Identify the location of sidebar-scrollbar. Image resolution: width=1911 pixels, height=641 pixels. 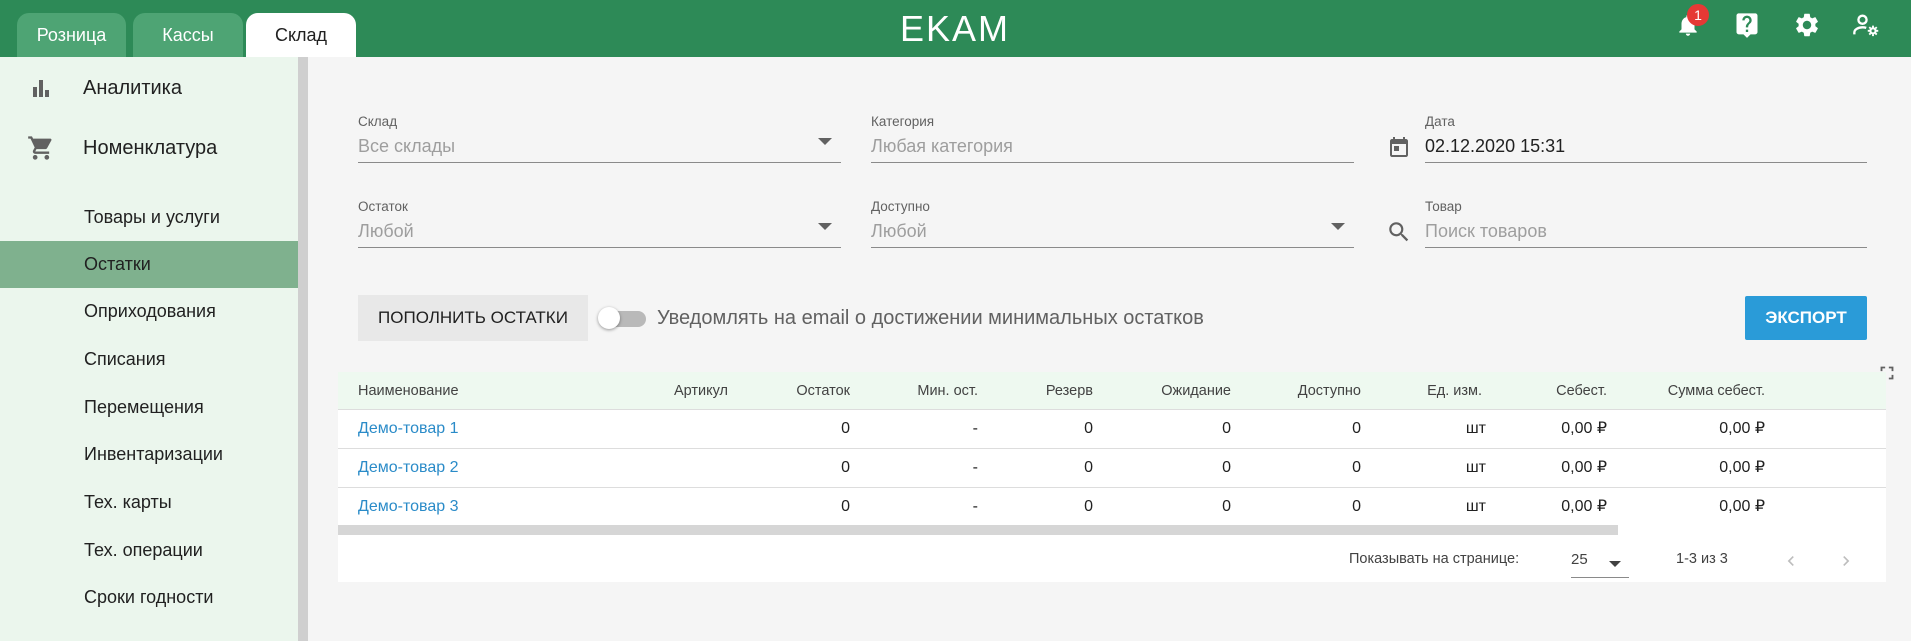
(303, 349).